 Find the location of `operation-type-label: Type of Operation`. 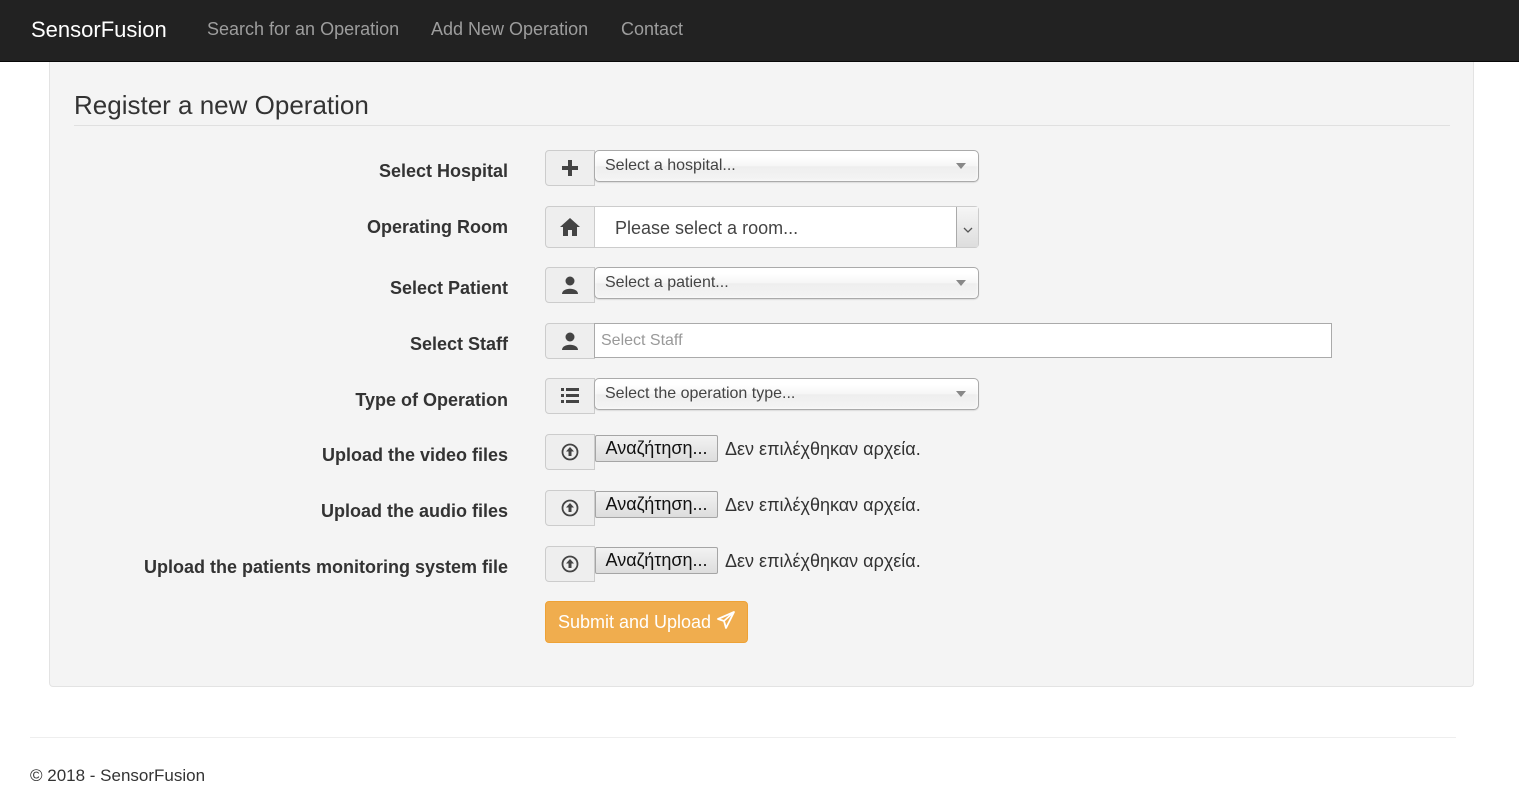

operation-type-label: Type of Operation is located at coordinates (431, 400).